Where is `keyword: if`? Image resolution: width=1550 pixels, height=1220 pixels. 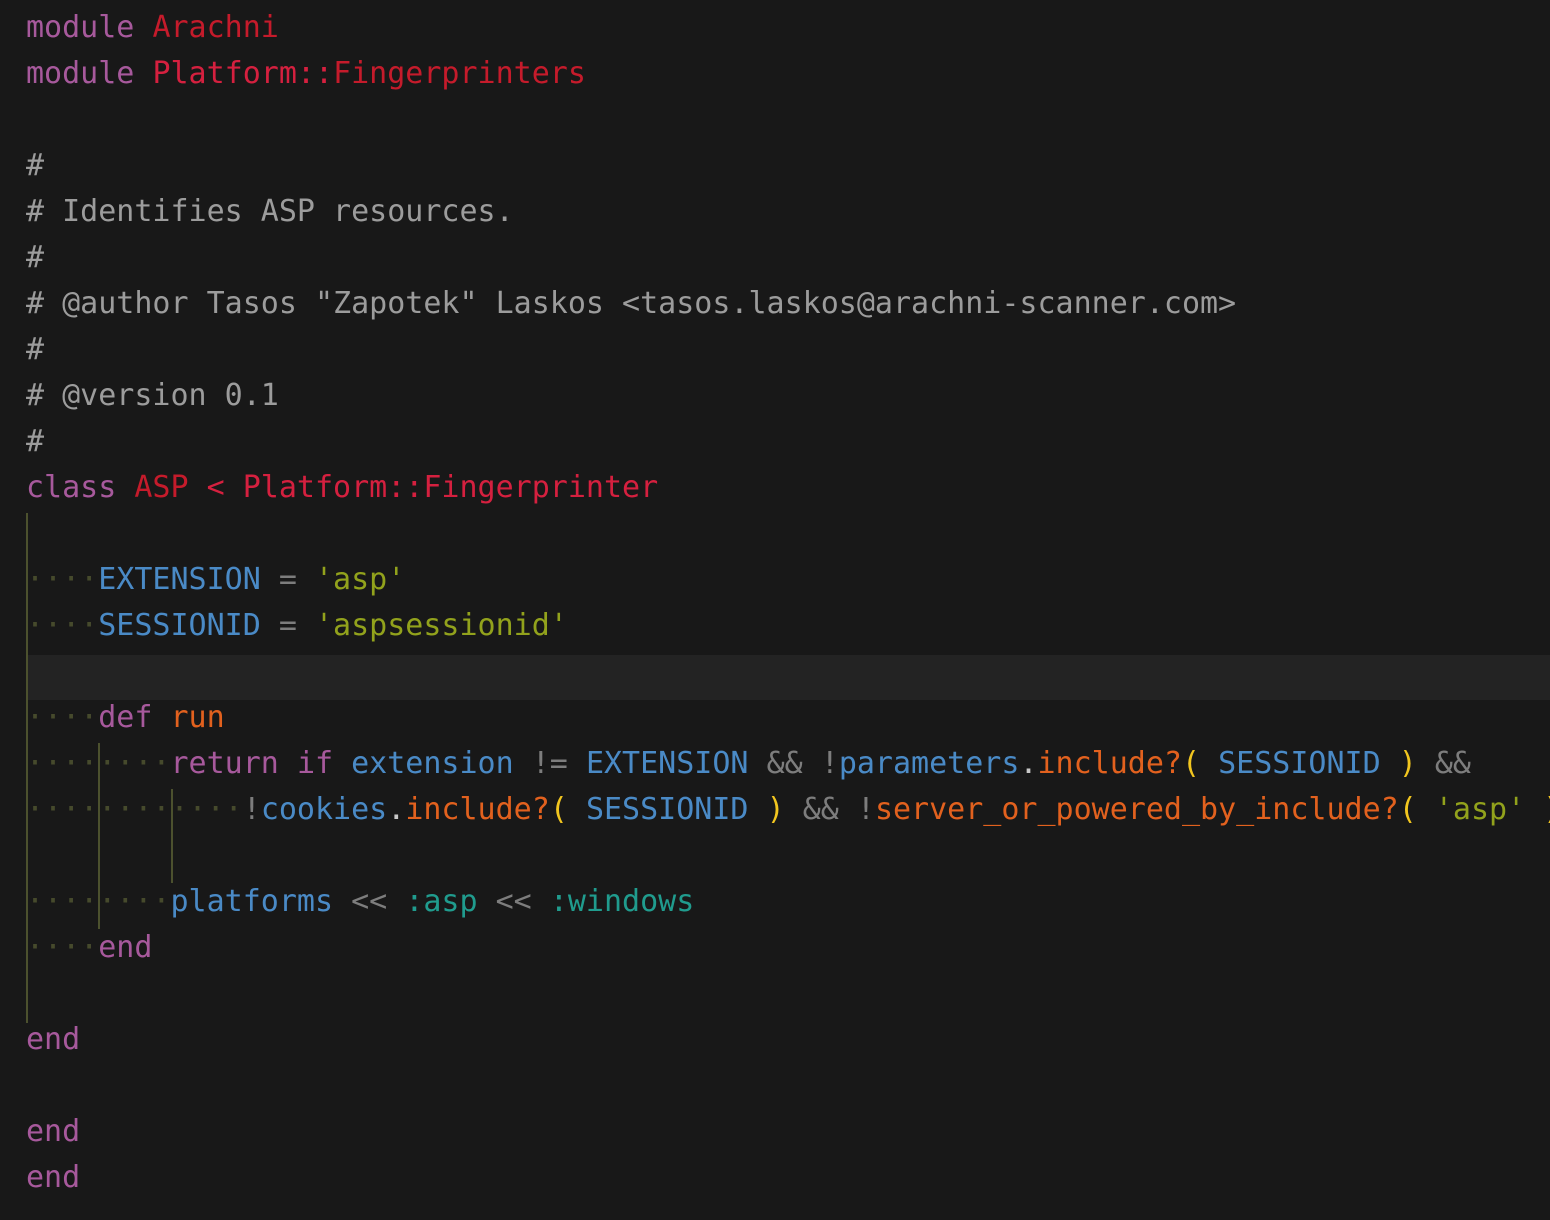 keyword: if is located at coordinates (315, 763).